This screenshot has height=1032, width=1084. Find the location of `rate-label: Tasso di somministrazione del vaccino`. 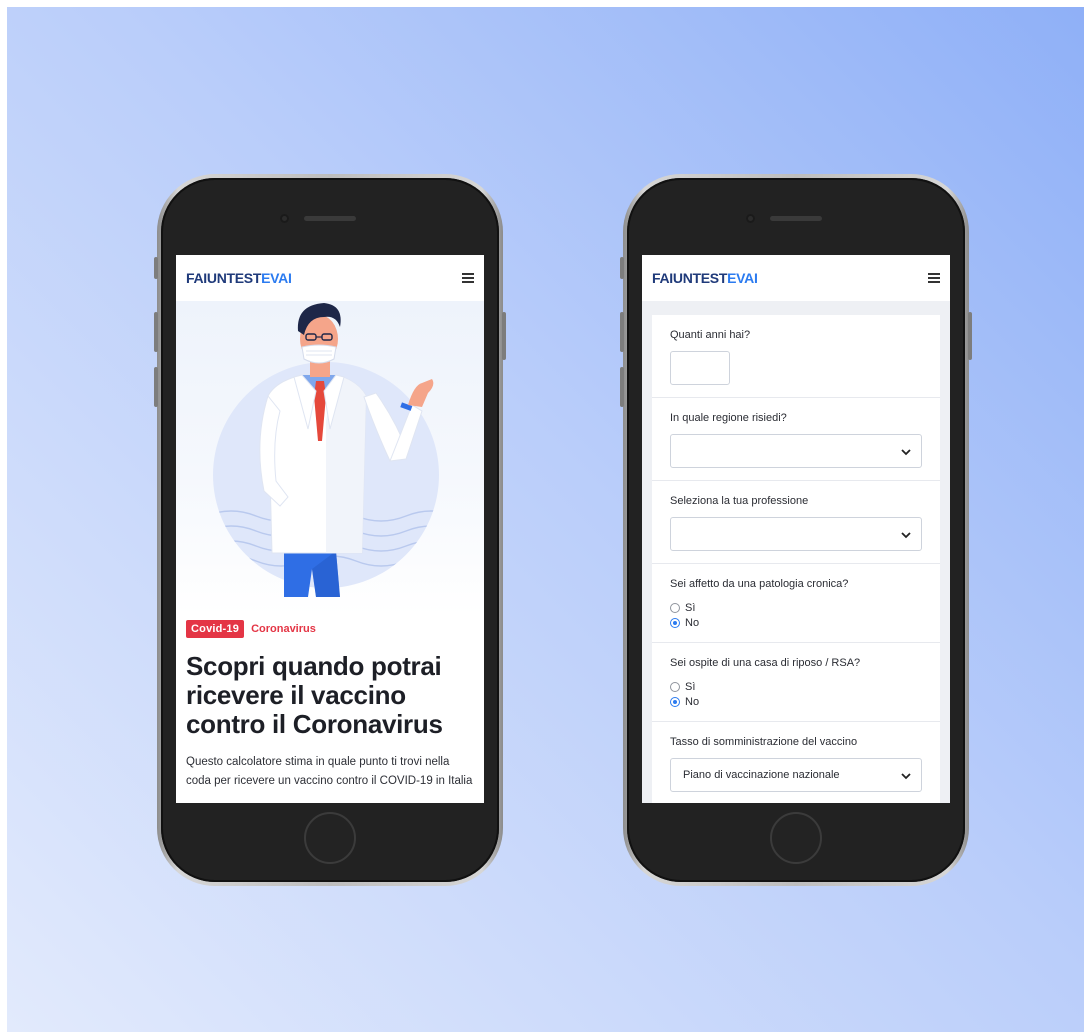

rate-label: Tasso di somministrazione del vaccino is located at coordinates (764, 742).